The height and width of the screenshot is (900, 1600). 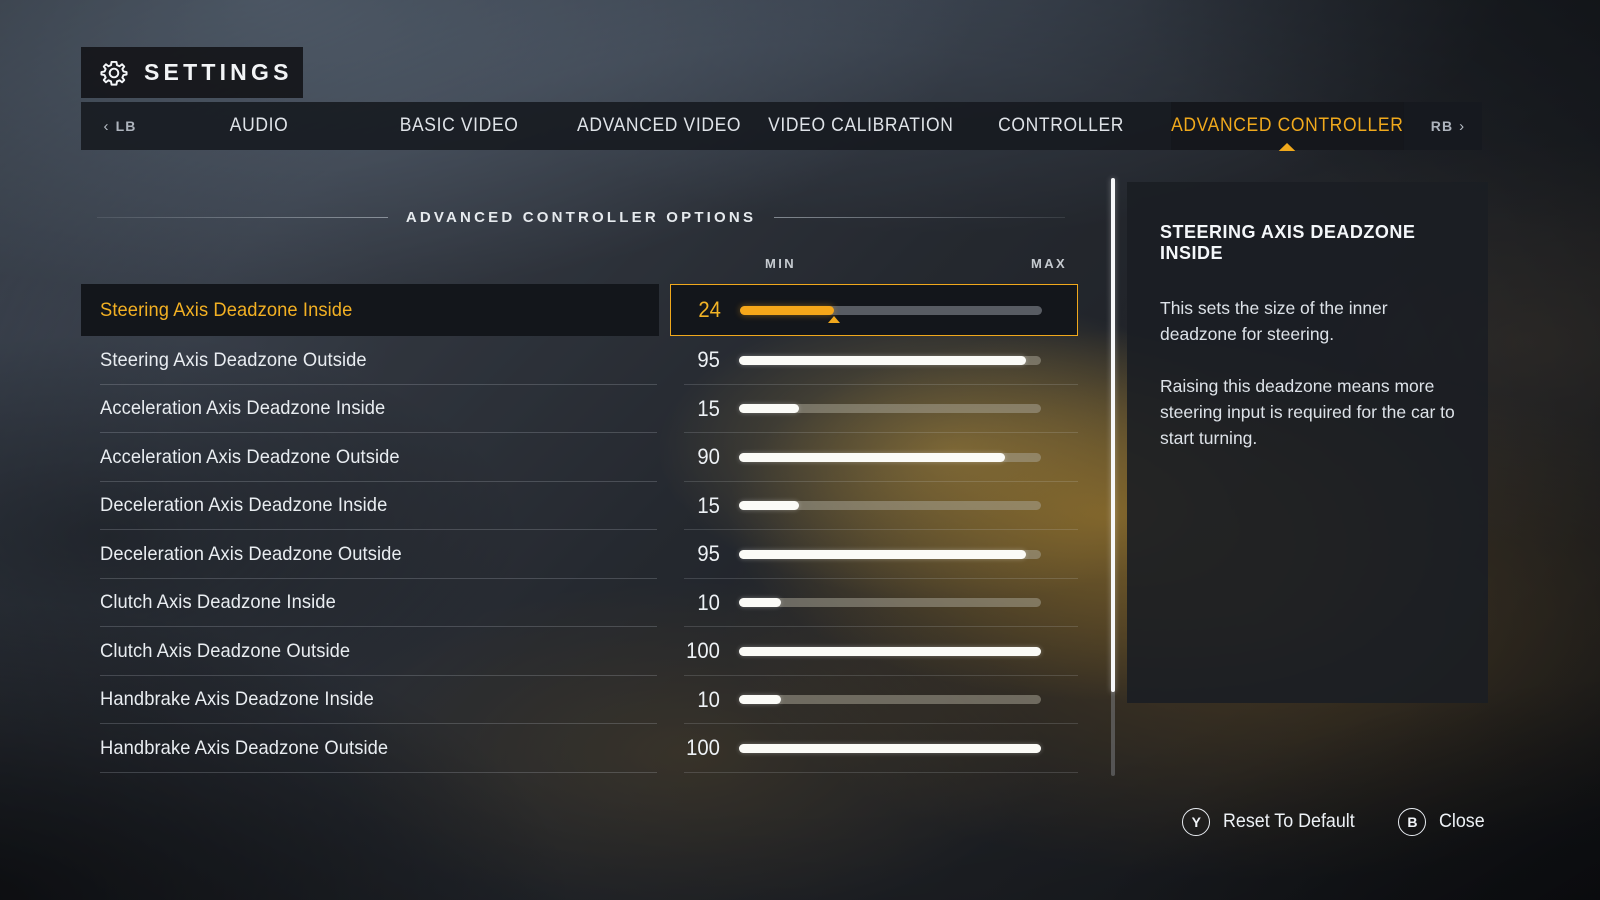 I want to click on page-title: SETTINGS, so click(x=218, y=72).